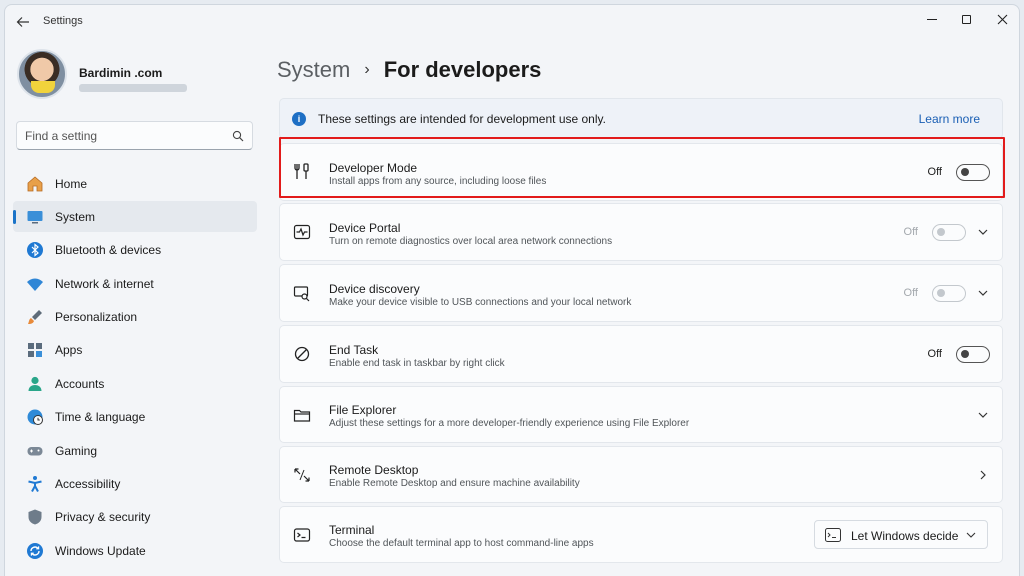  Describe the element at coordinates (108, 250) in the screenshot. I see `sidebar-item-label: Bluetooth & devices` at that location.